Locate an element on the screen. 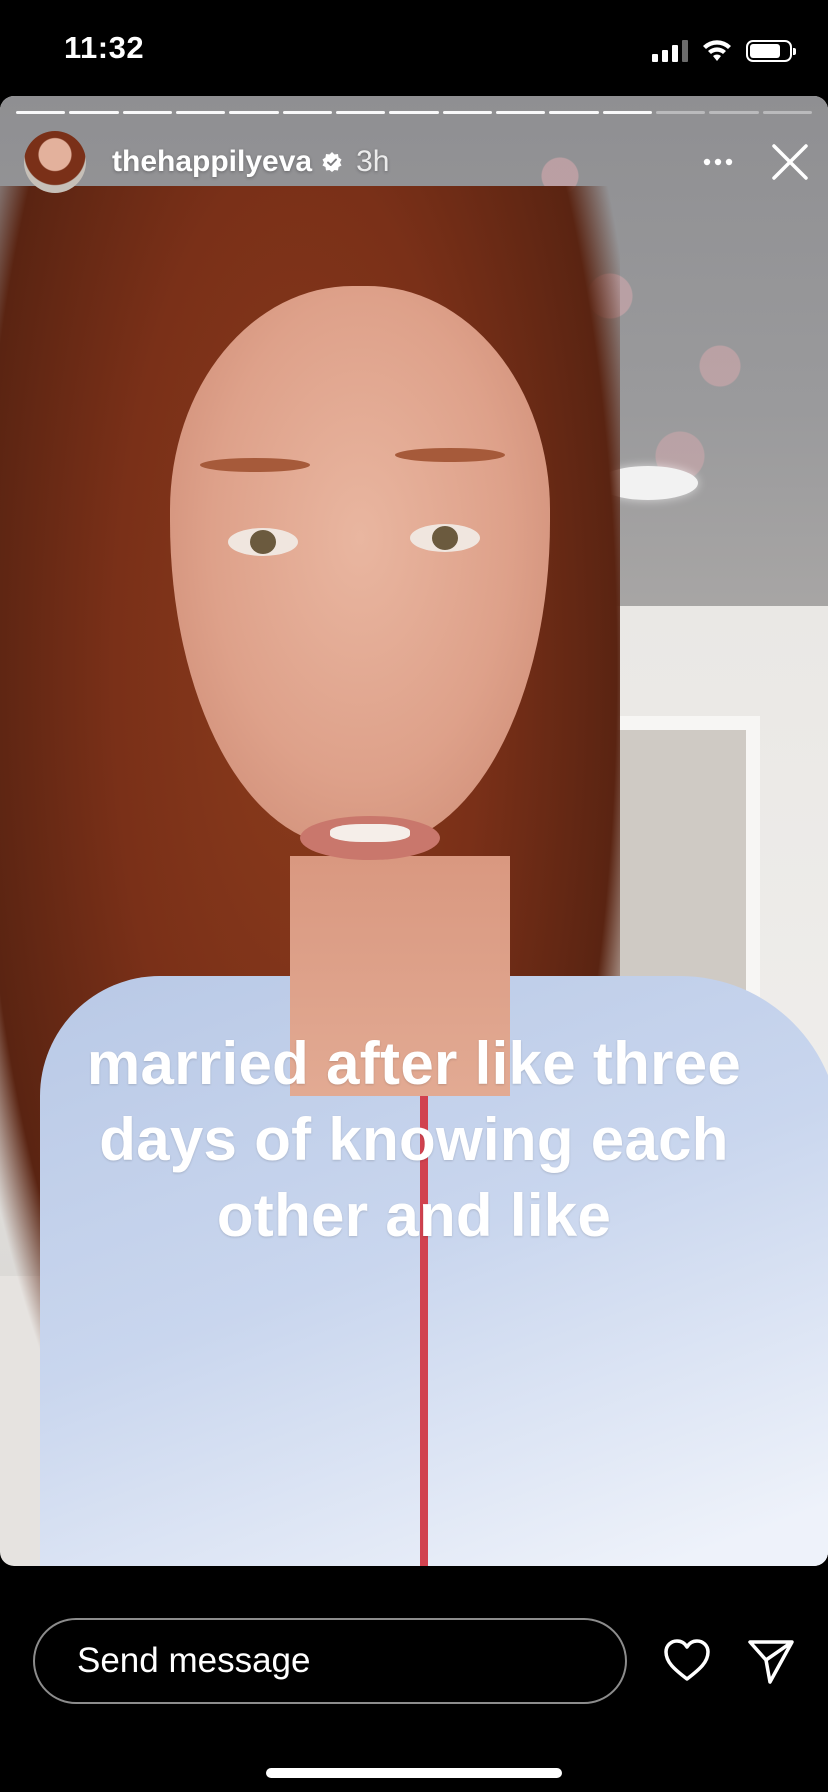 This screenshot has height=1792, width=828. send-message-input: Send message is located at coordinates (330, 1661).